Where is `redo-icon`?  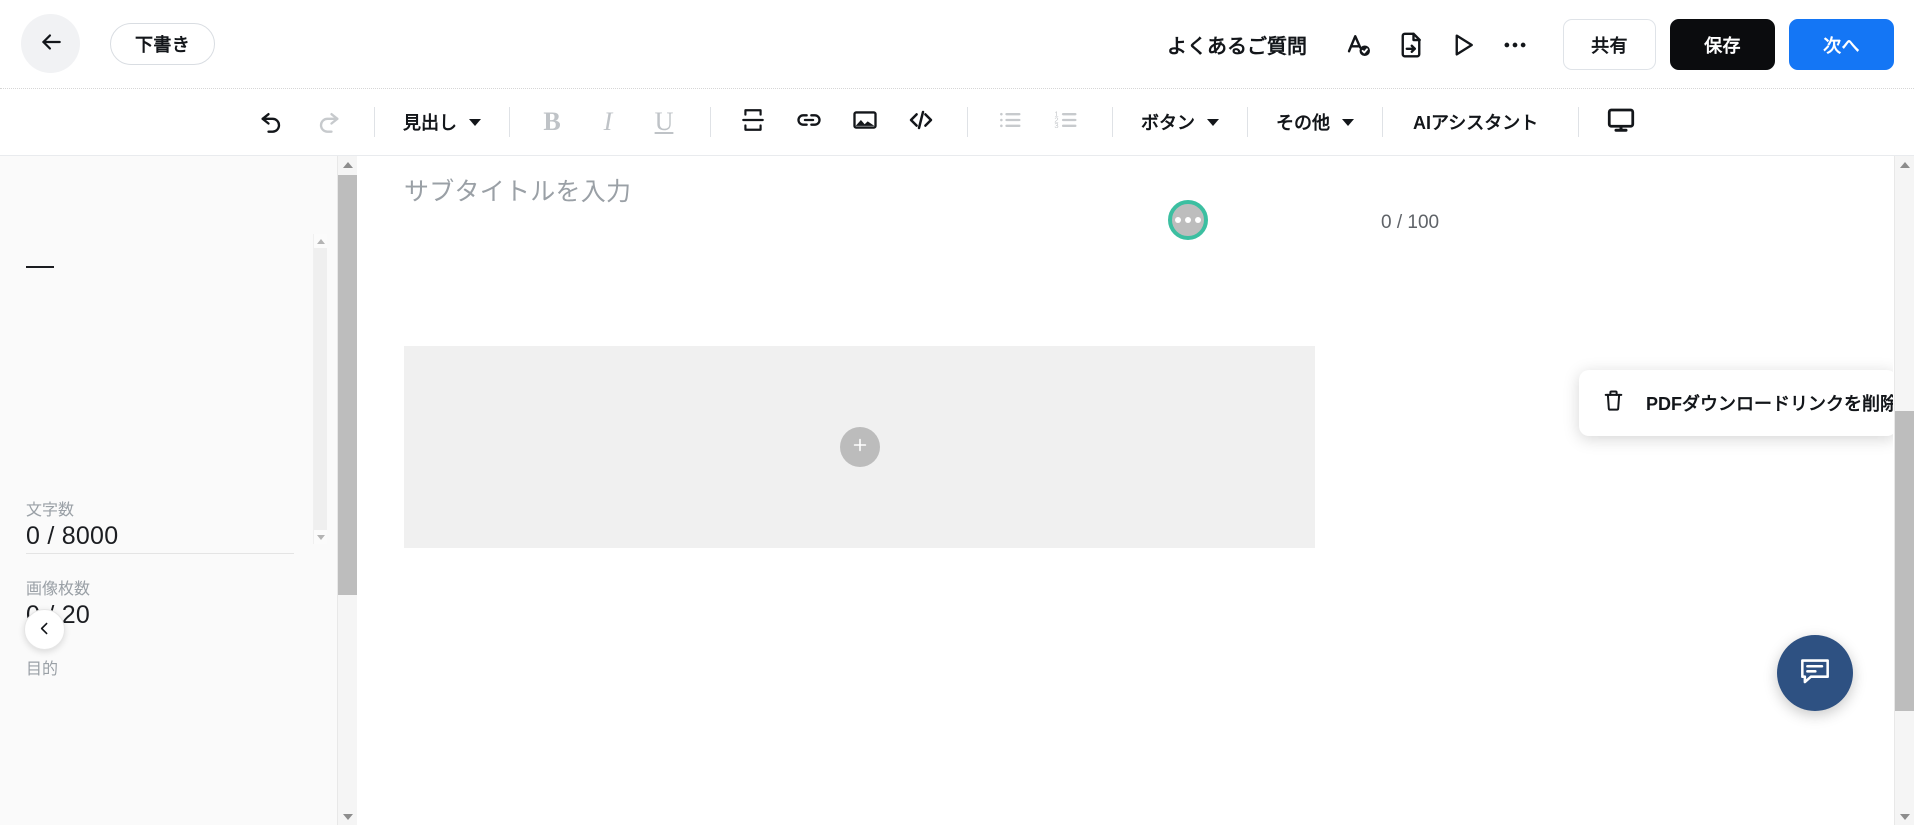 redo-icon is located at coordinates (328, 122).